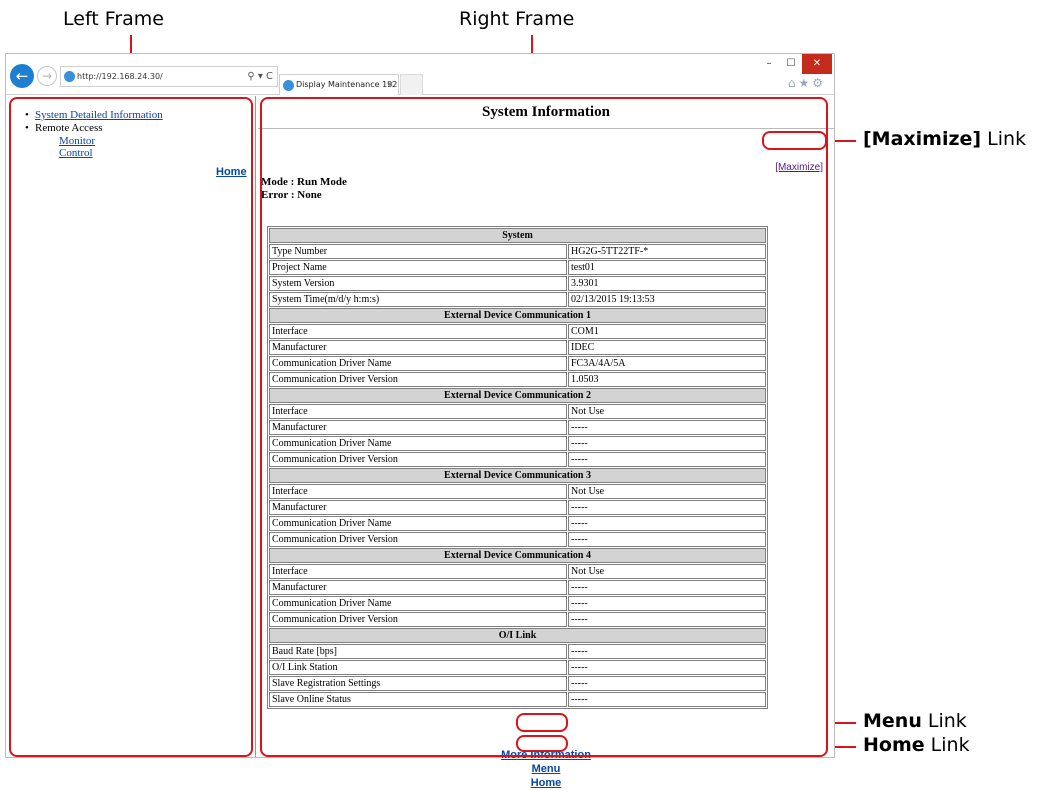 The width and height of the screenshot is (1054, 790). I want to click on maximize-link-annotation: [Maximize] Link, so click(944, 139).